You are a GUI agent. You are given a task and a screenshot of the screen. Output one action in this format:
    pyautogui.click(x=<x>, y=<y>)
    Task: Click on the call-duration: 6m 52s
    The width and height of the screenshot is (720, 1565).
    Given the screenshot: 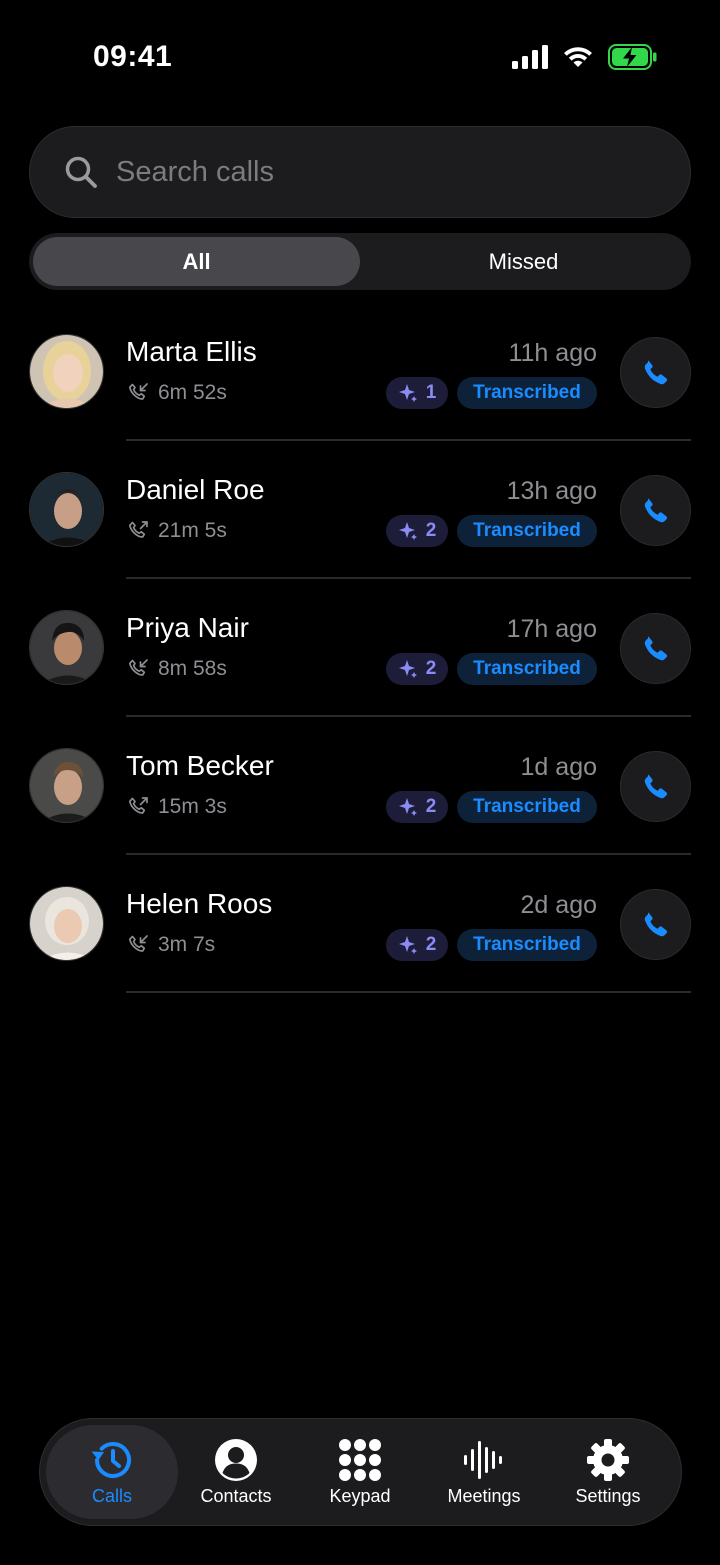 What is the action you would take?
    pyautogui.click(x=176, y=393)
    